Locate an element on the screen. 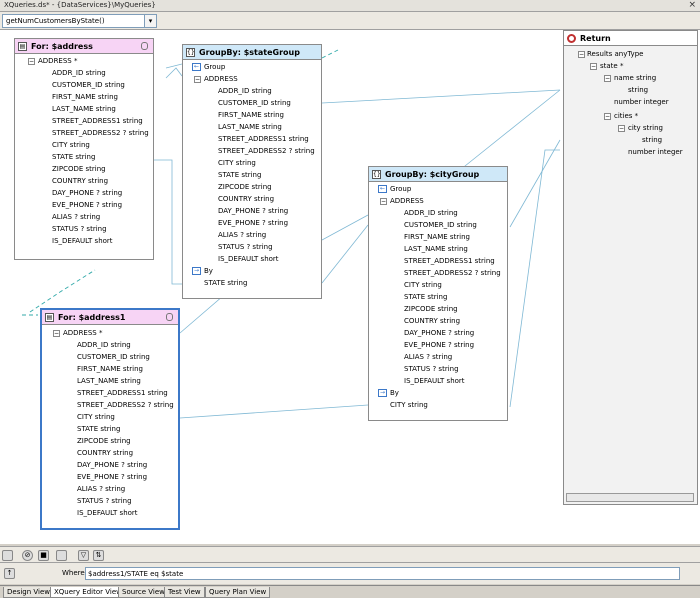  tab-design-view: Design View is located at coordinates (29, 592).